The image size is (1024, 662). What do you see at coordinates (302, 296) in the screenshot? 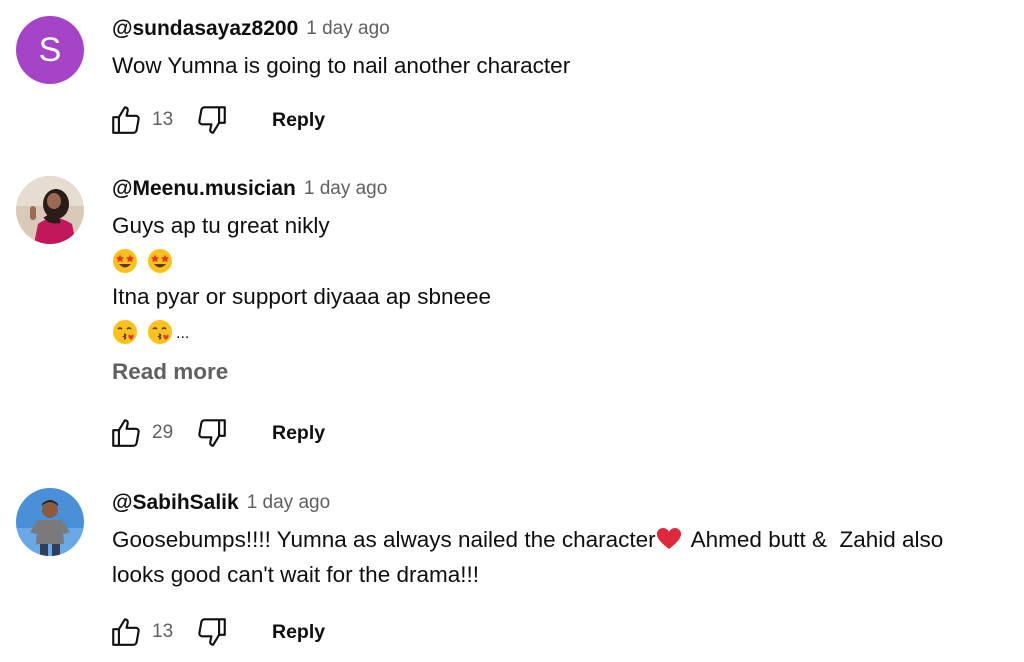
I see `comment-text: Itna pyar or support diyaaa ap sbneee` at bounding box center [302, 296].